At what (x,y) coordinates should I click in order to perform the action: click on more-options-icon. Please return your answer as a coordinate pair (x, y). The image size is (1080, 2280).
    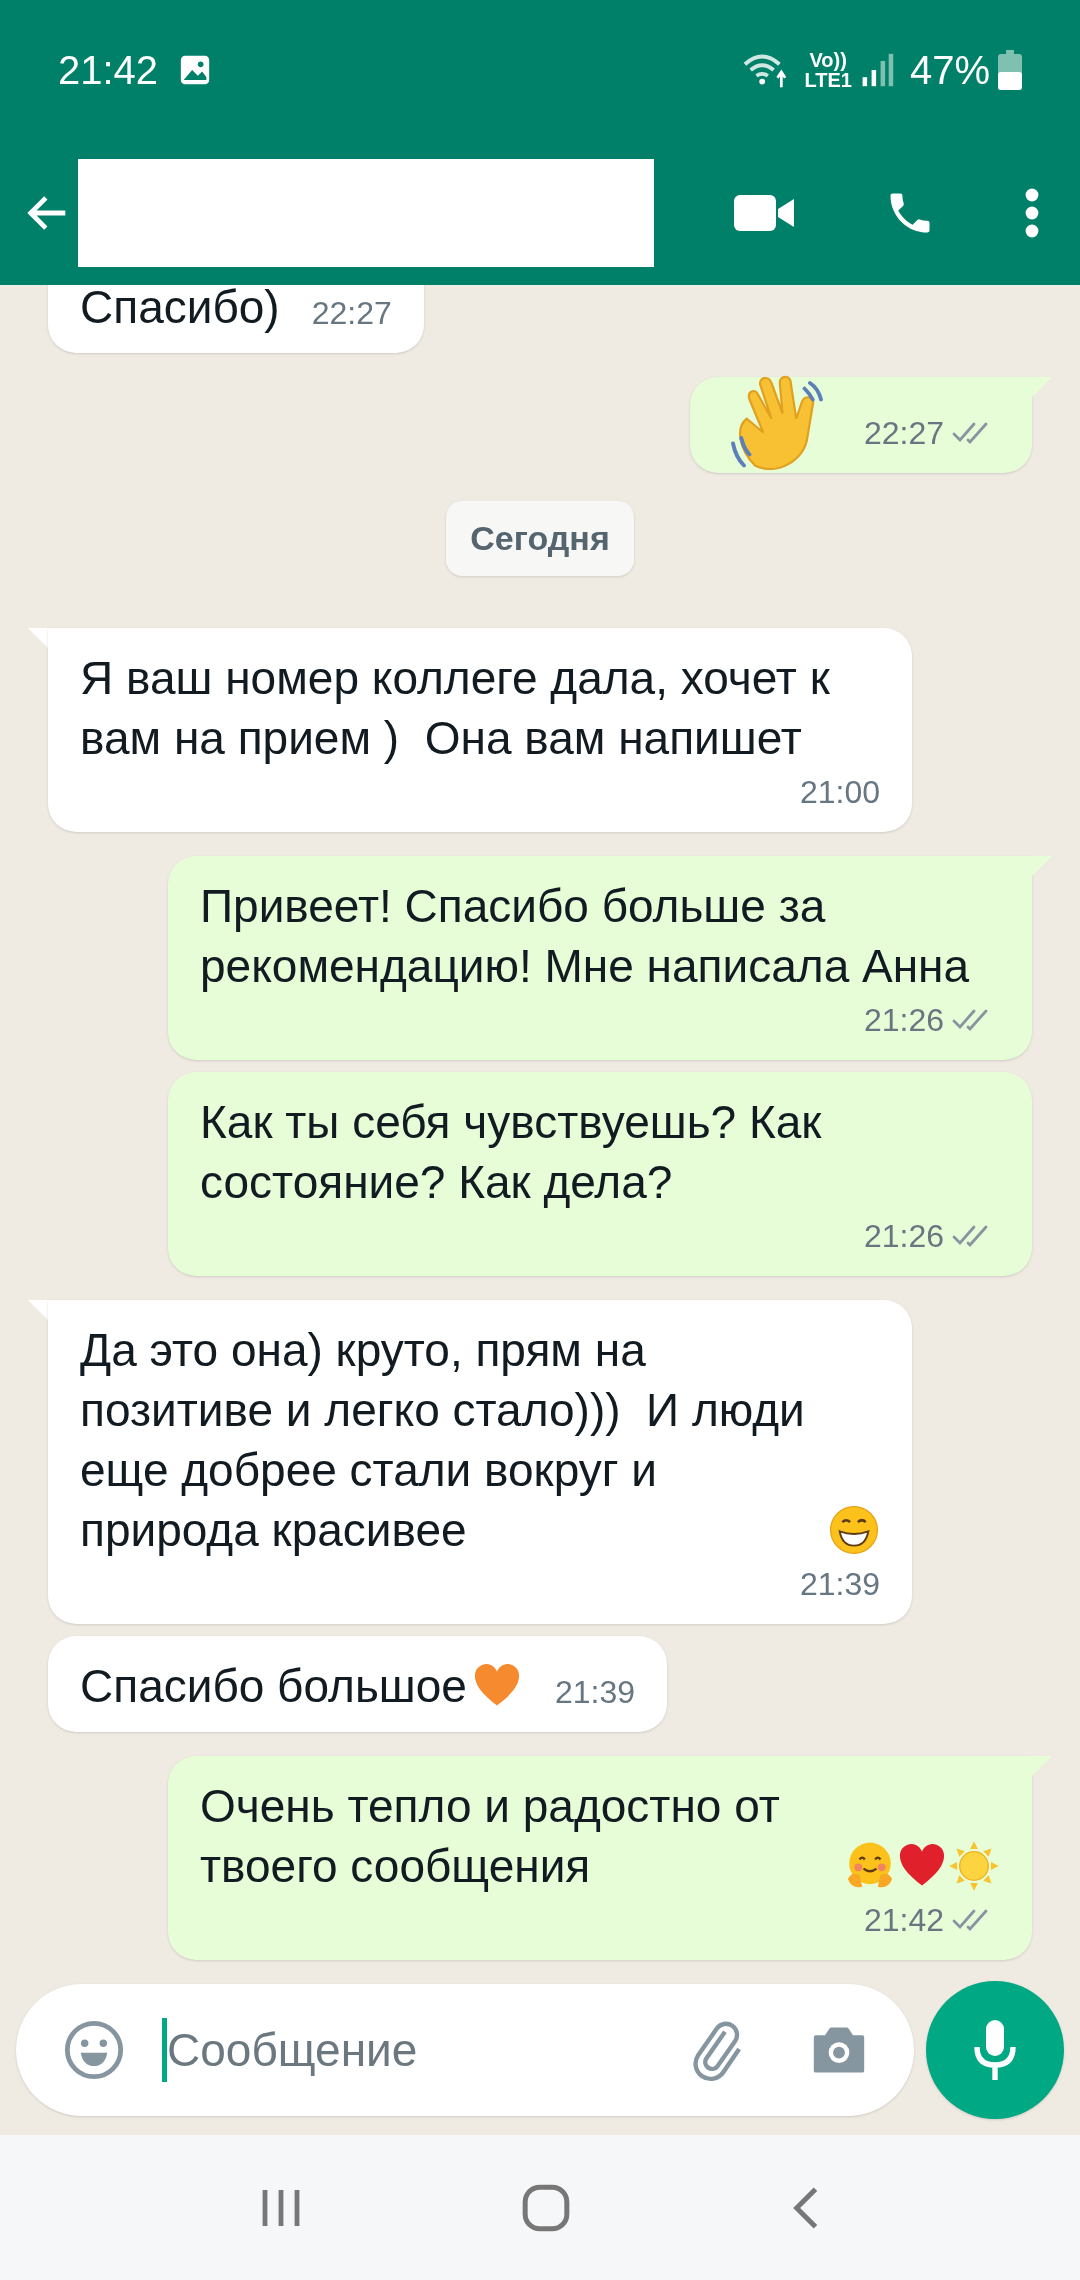
    Looking at the image, I should click on (1032, 212).